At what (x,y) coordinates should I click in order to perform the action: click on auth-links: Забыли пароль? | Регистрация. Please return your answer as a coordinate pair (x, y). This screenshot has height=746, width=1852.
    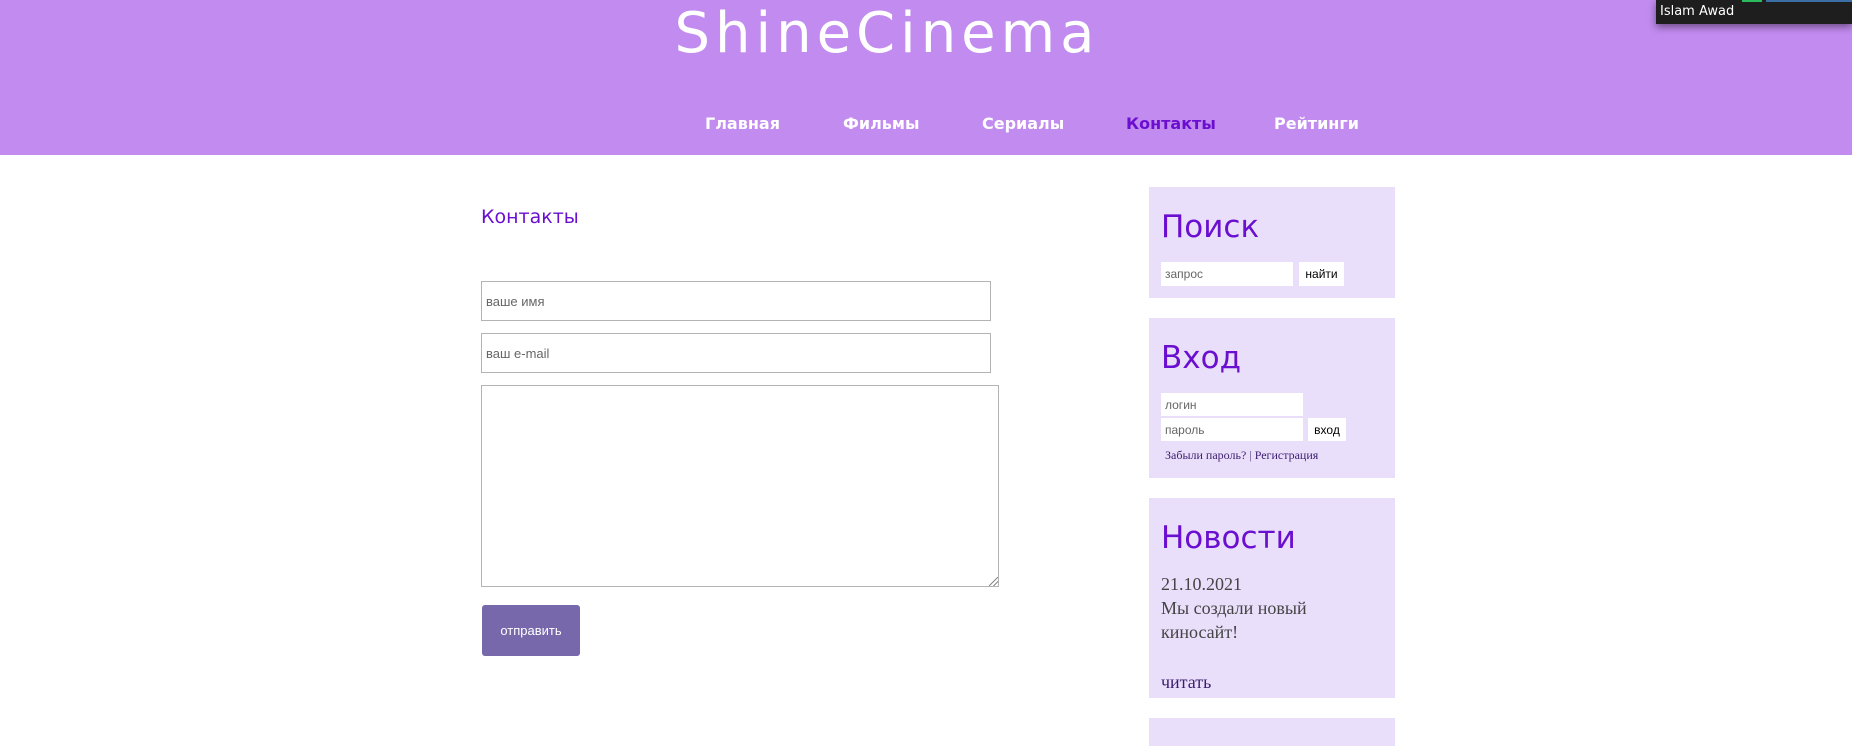
    Looking at the image, I should click on (1241, 455).